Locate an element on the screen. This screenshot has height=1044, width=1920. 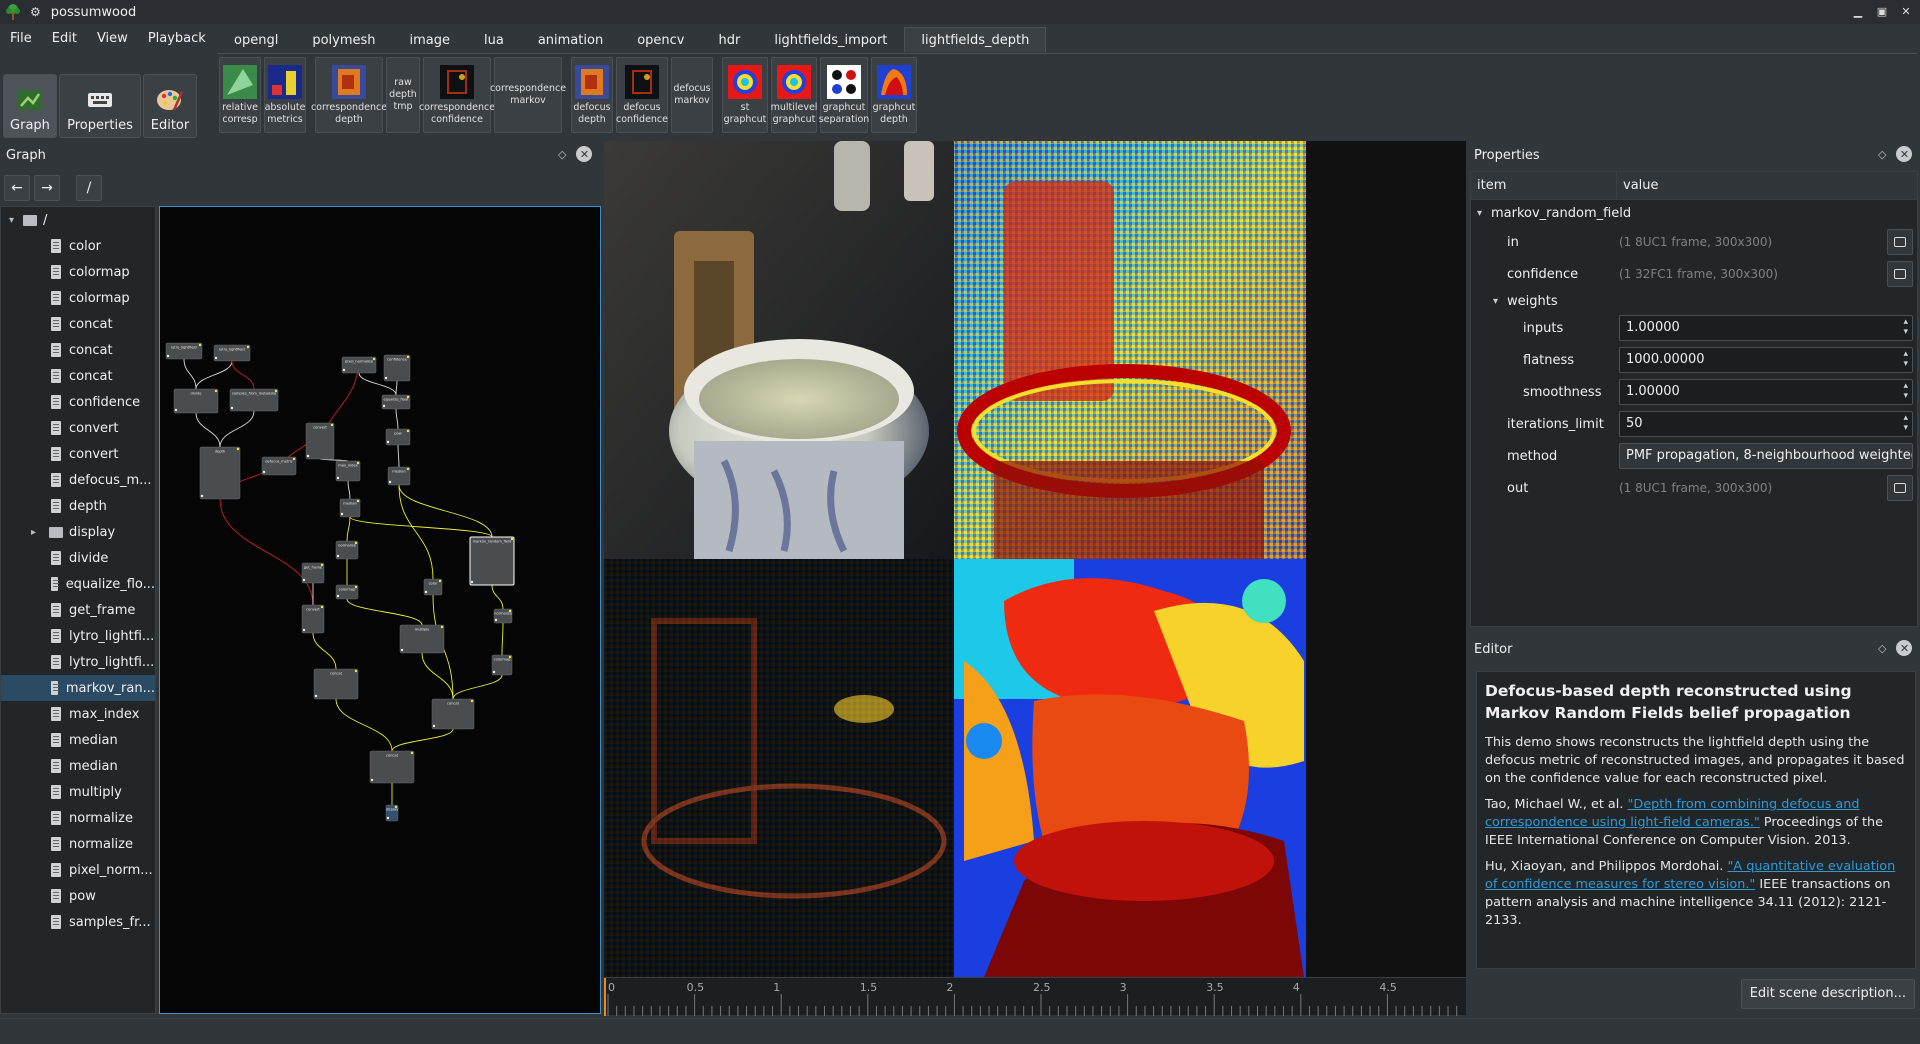
menu-file: File is located at coordinates (21, 39).